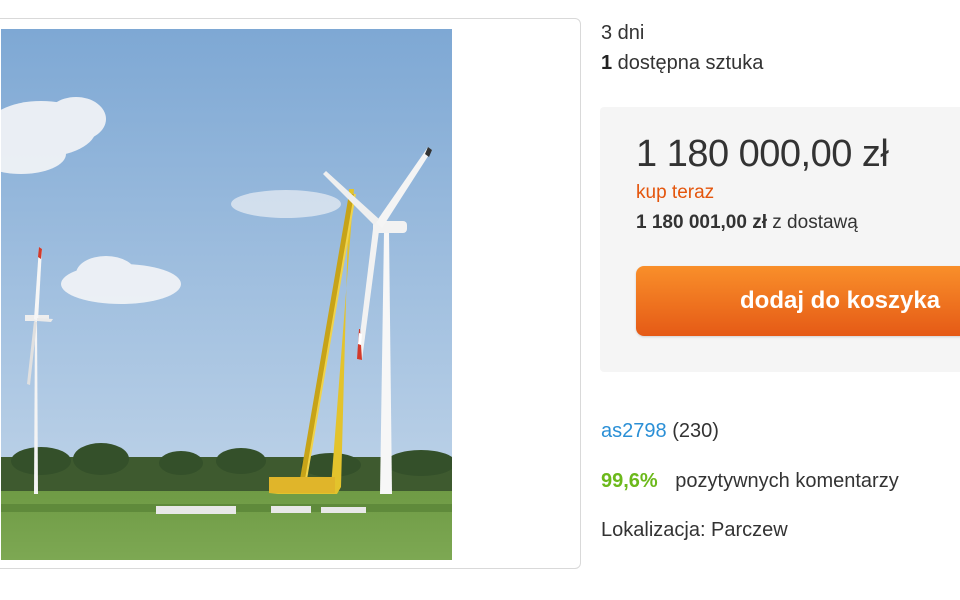 Image resolution: width=960 pixels, height=600 pixels. What do you see at coordinates (812, 222) in the screenshot?
I see `delivery-price-text: z dostawą` at bounding box center [812, 222].